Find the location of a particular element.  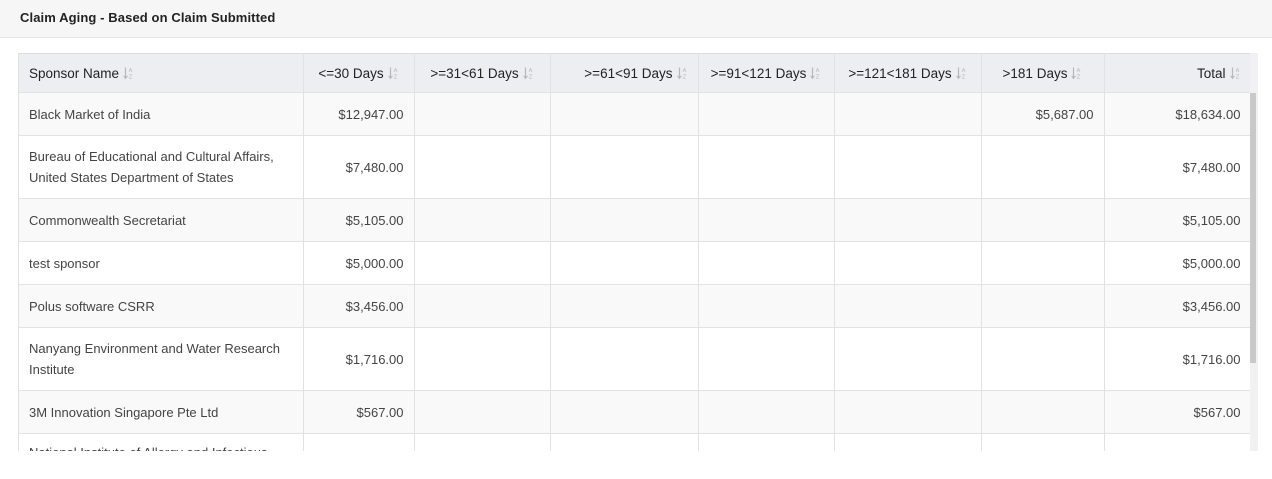

table-row: test sponsor $5,000.00 $5,000.00 is located at coordinates (635, 263).